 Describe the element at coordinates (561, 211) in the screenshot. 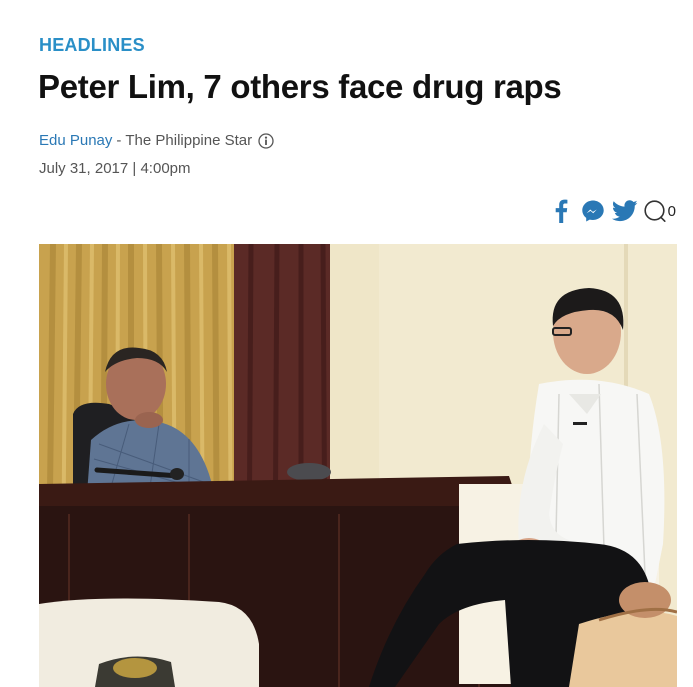

I see `facebook-icon` at that location.